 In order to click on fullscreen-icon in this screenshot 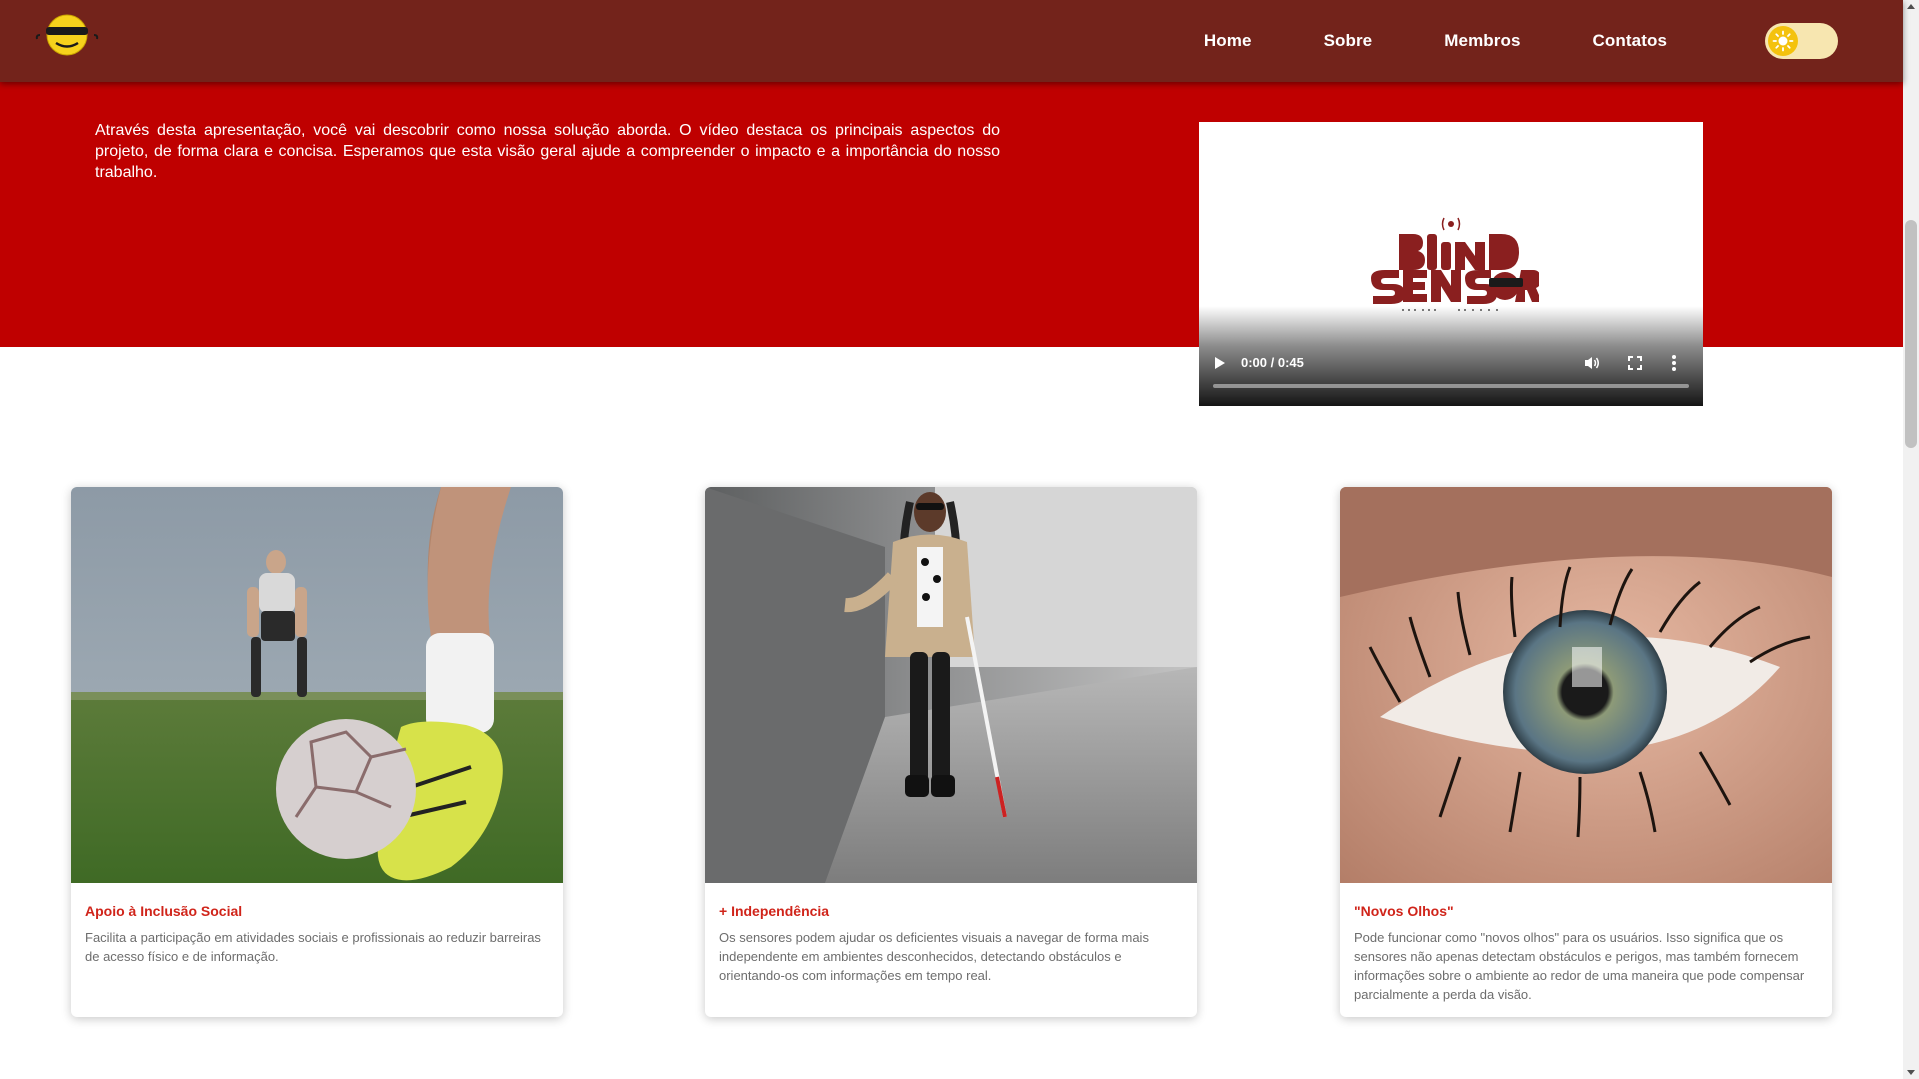, I will do `click(1635, 363)`.